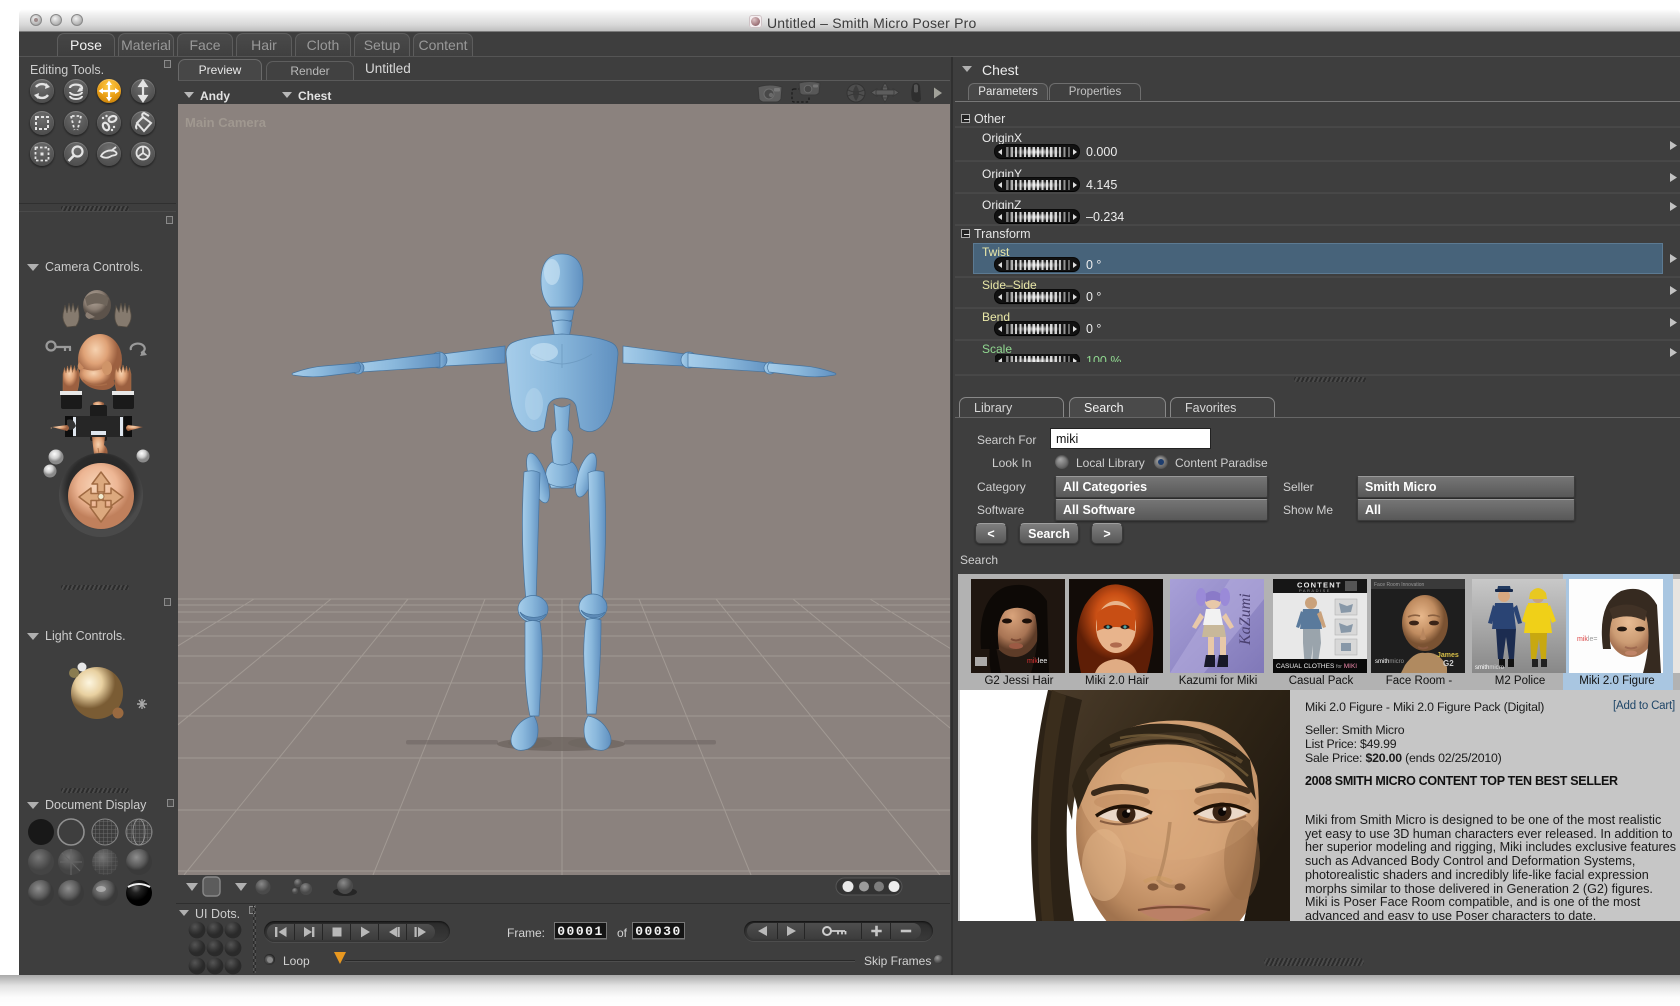 The width and height of the screenshot is (1680, 1006). What do you see at coordinates (1448, 655) in the screenshot?
I see `svg-text: James` at bounding box center [1448, 655].